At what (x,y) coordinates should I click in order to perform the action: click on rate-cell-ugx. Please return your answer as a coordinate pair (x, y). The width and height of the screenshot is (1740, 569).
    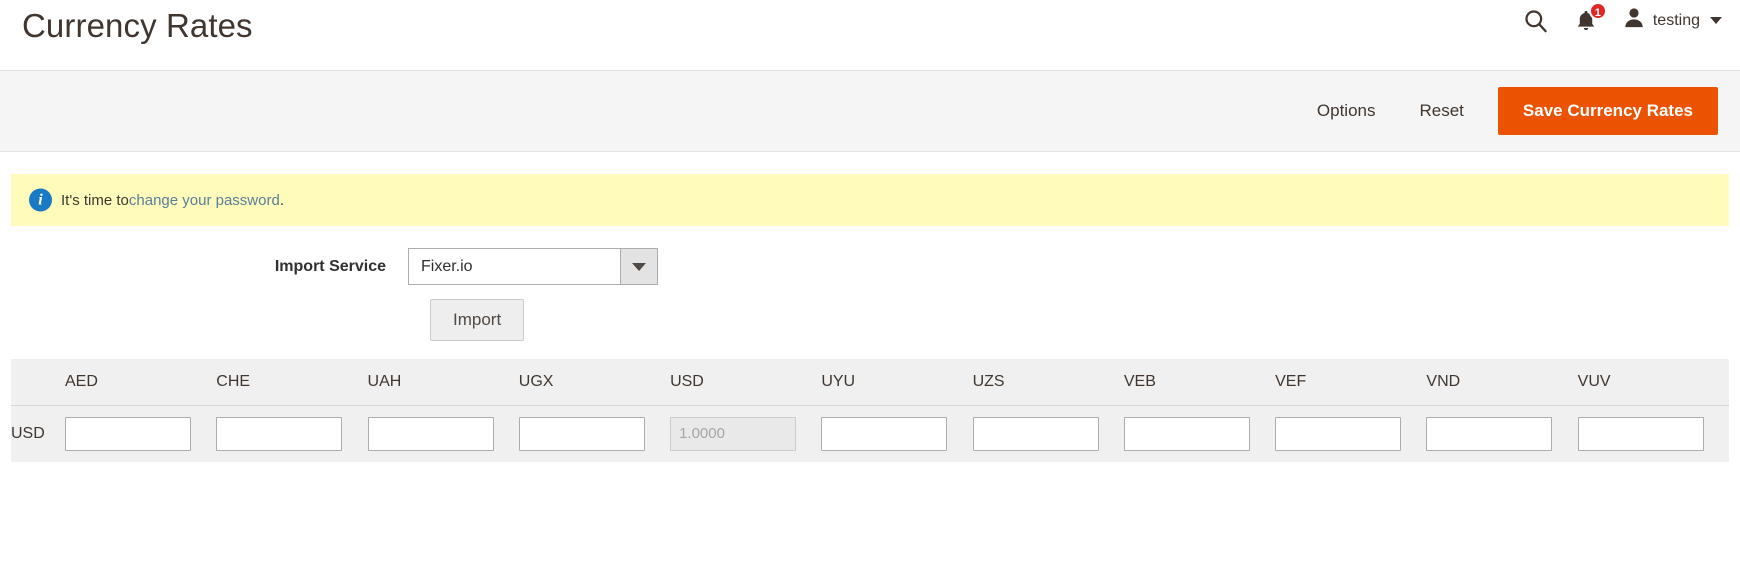
    Looking at the image, I should click on (594, 433).